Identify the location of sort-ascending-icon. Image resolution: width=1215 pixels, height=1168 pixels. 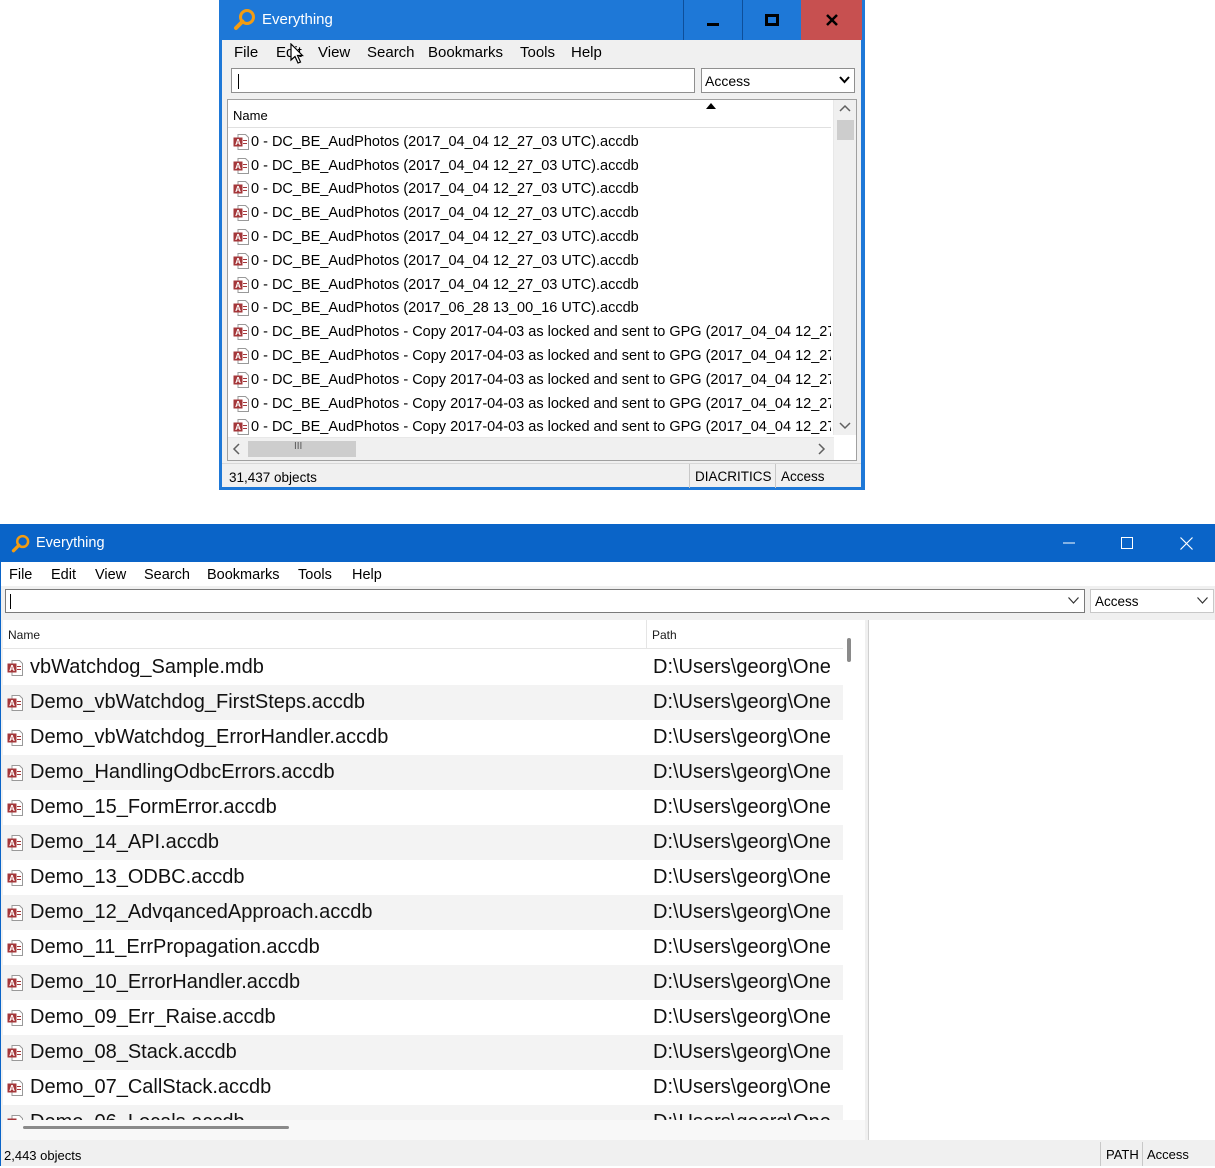
(711, 106).